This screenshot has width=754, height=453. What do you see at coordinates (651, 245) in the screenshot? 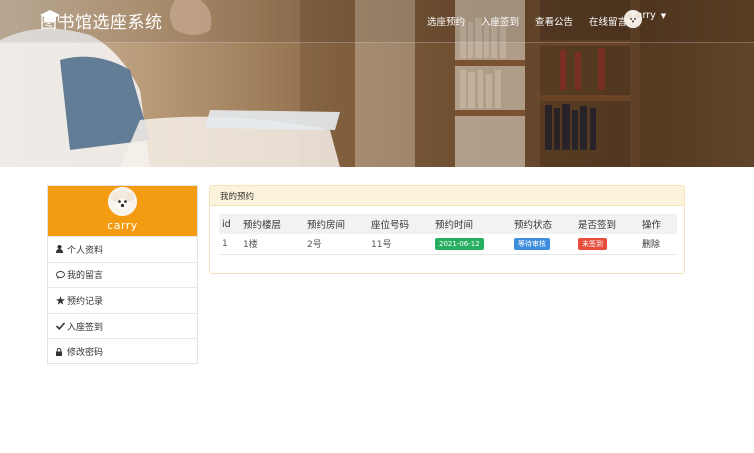
I see `delete-button: 删除` at bounding box center [651, 245].